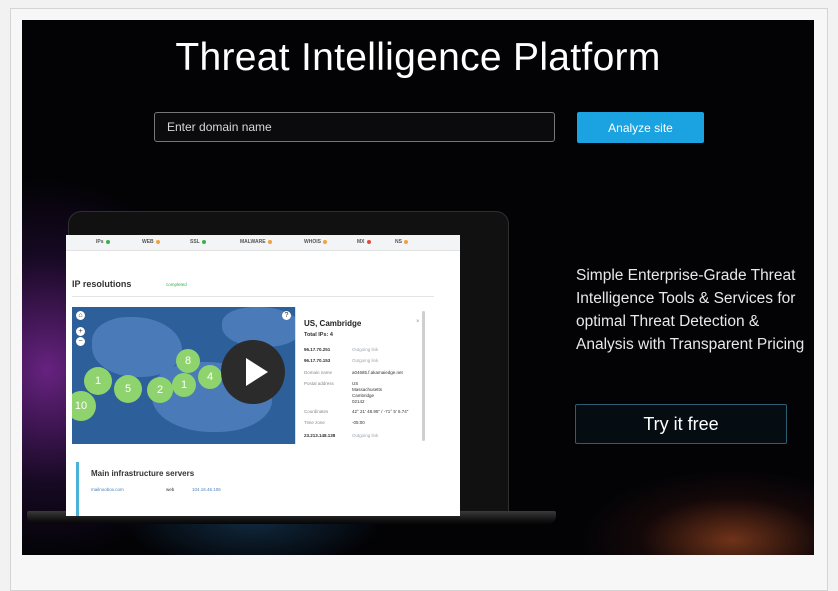 The image size is (838, 591). Describe the element at coordinates (176, 284) in the screenshot. I see `status-badge: completed` at that location.